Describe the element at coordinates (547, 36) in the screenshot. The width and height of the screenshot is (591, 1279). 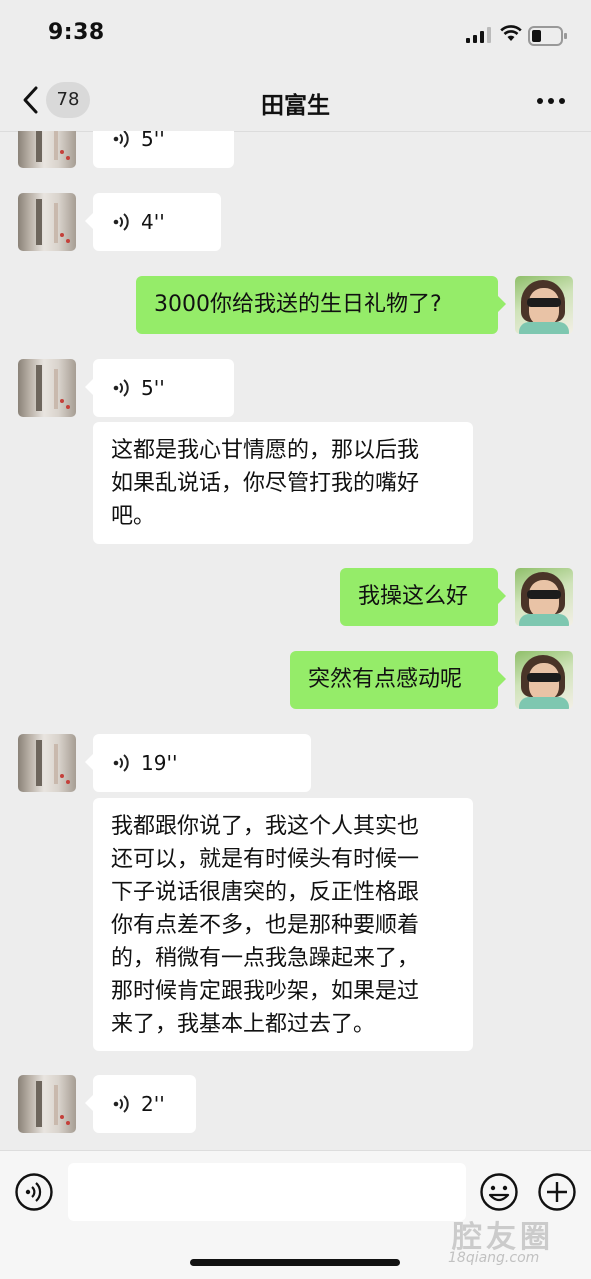
I see `battery-icon` at that location.